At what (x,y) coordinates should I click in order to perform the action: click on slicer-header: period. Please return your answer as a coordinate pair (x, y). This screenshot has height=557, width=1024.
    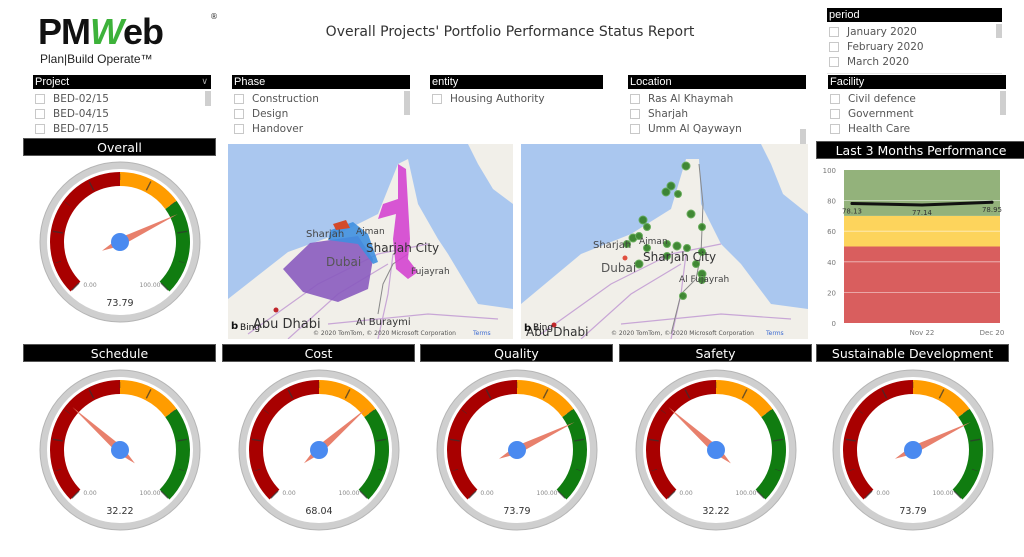
    Looking at the image, I should click on (914, 15).